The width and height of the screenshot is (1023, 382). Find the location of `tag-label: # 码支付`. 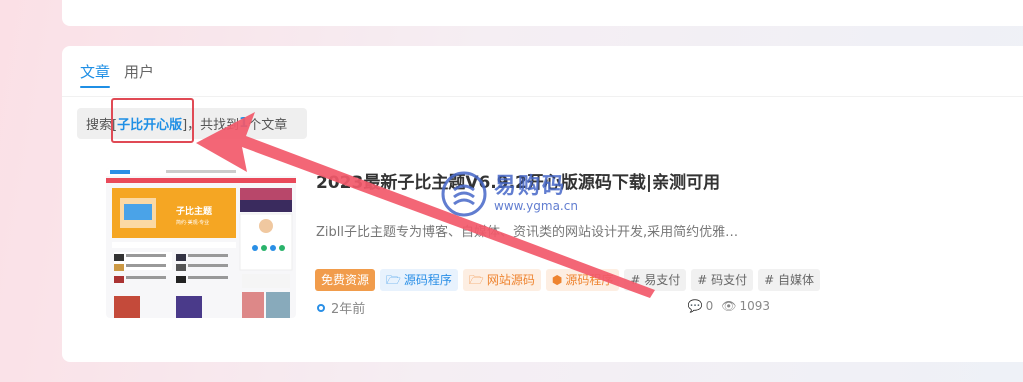

tag-label: # 码支付 is located at coordinates (722, 280).